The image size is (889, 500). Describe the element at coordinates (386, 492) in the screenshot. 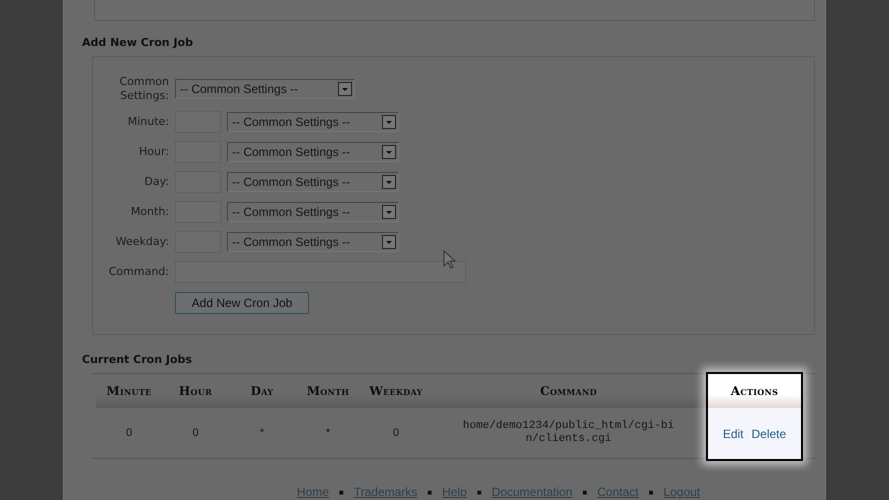

I see `footer-link: Trademarks` at that location.